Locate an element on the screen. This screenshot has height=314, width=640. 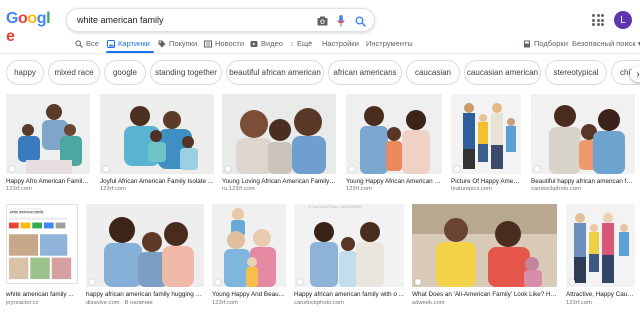
tab-label: Ещё is located at coordinates (305, 43).